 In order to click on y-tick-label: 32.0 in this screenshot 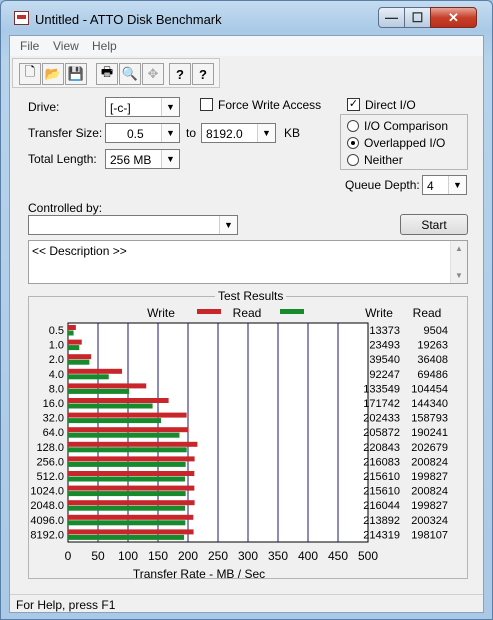, I will do `click(53, 419)`.